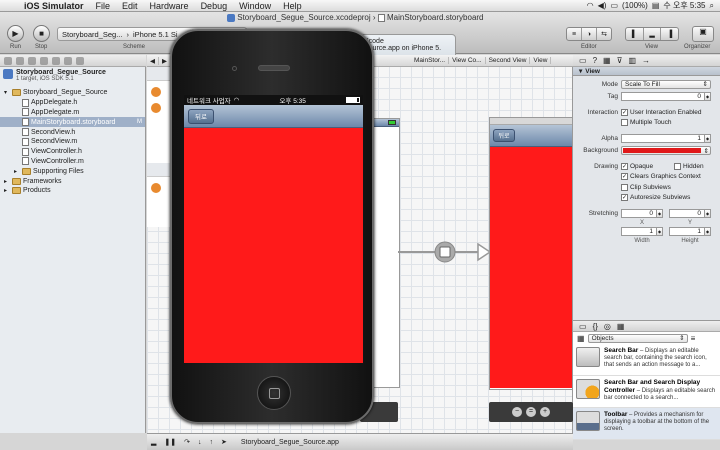 The image size is (720, 450). I want to click on second-scene-view, so click(531, 267).